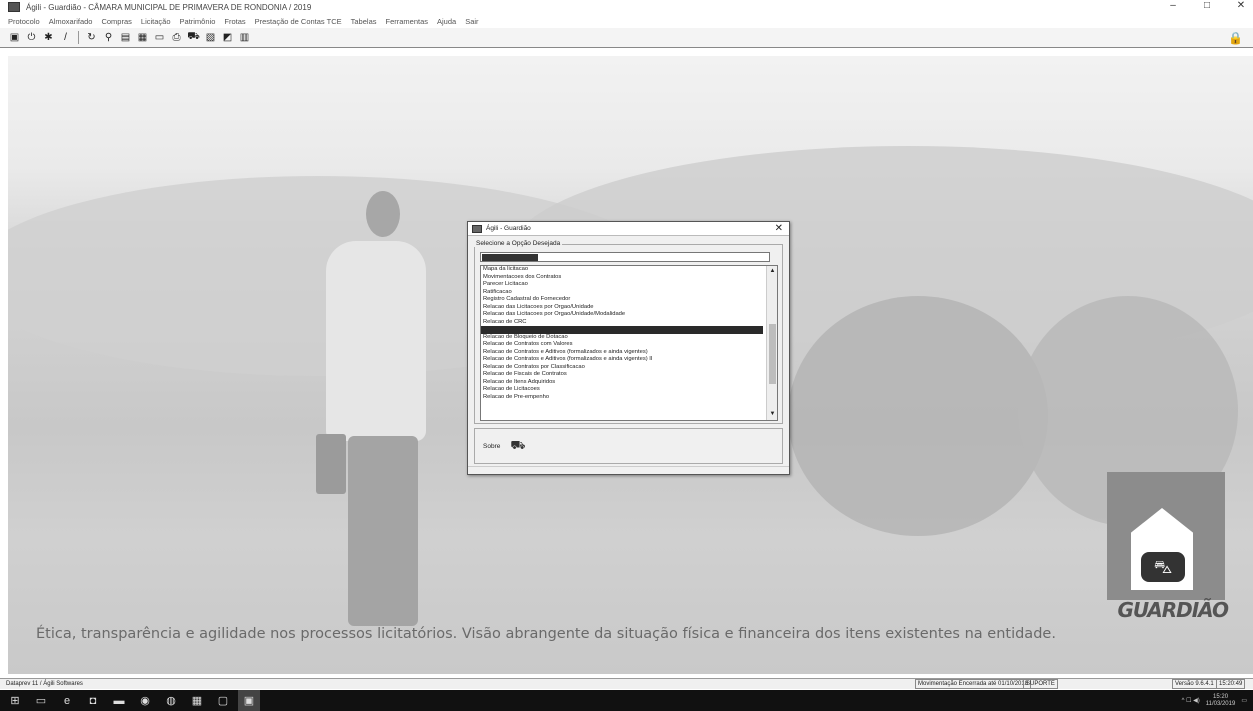 The image size is (1253, 711). What do you see at coordinates (31, 37) in the screenshot?
I see `power-icon: ⏻` at bounding box center [31, 37].